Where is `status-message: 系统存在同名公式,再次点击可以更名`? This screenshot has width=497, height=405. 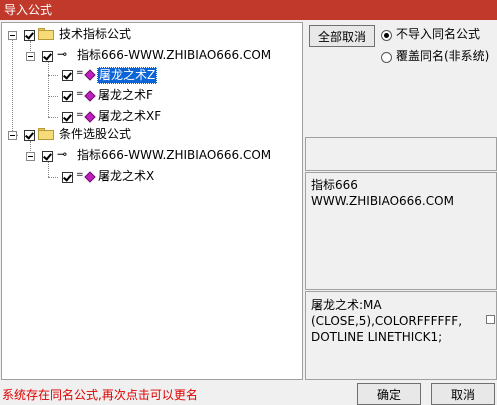
status-message: 系统存在同名公式,再次点击可以更名 is located at coordinates (100, 395).